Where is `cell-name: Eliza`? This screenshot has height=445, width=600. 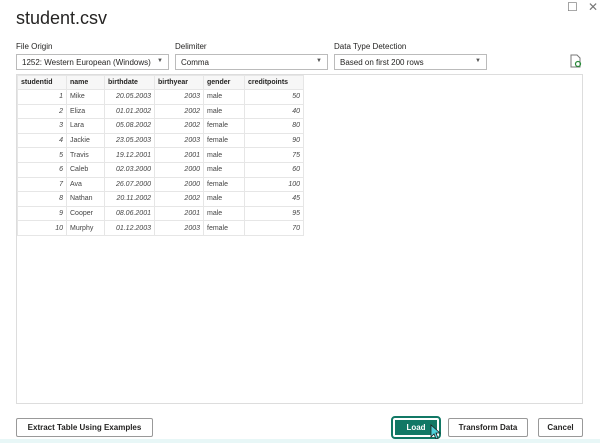 cell-name: Eliza is located at coordinates (85, 111).